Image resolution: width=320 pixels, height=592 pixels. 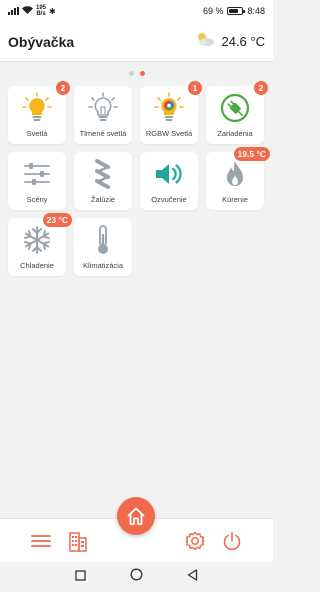 What do you see at coordinates (37, 174) in the screenshot?
I see `sliders-icon` at bounding box center [37, 174].